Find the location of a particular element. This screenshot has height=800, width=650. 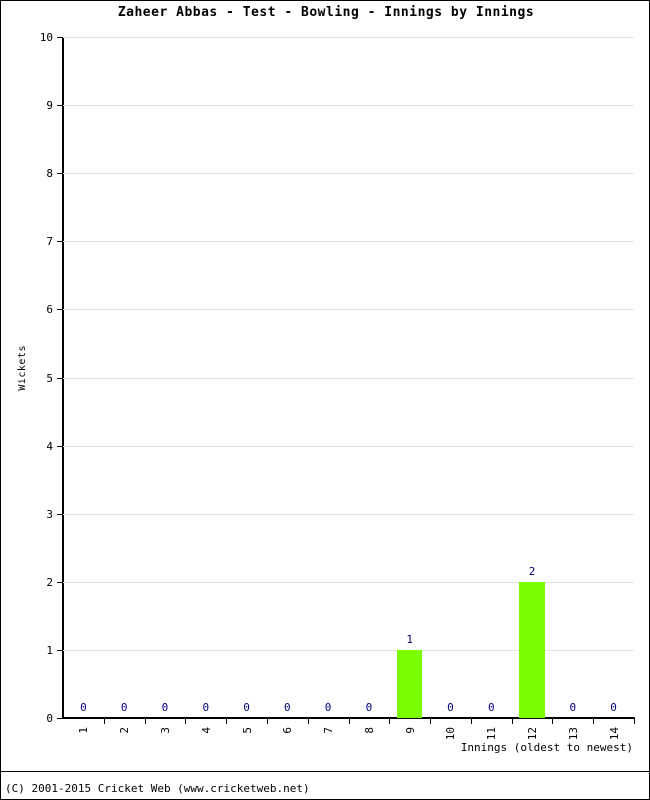

x-tick-label: 5 is located at coordinates (247, 730).